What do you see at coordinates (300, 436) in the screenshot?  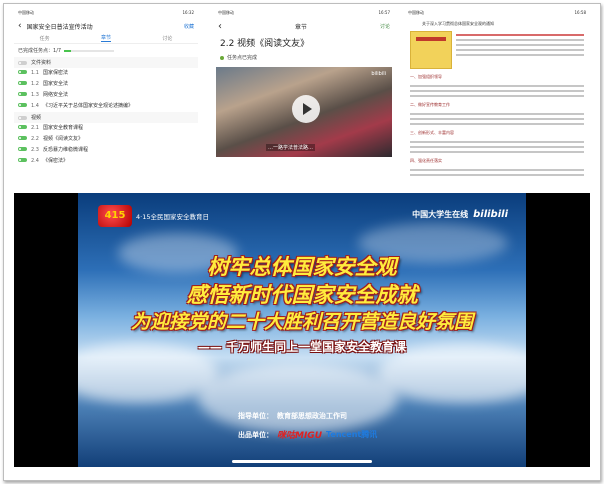 I see `migu-logo: 咪咕MIGU` at bounding box center [300, 436].